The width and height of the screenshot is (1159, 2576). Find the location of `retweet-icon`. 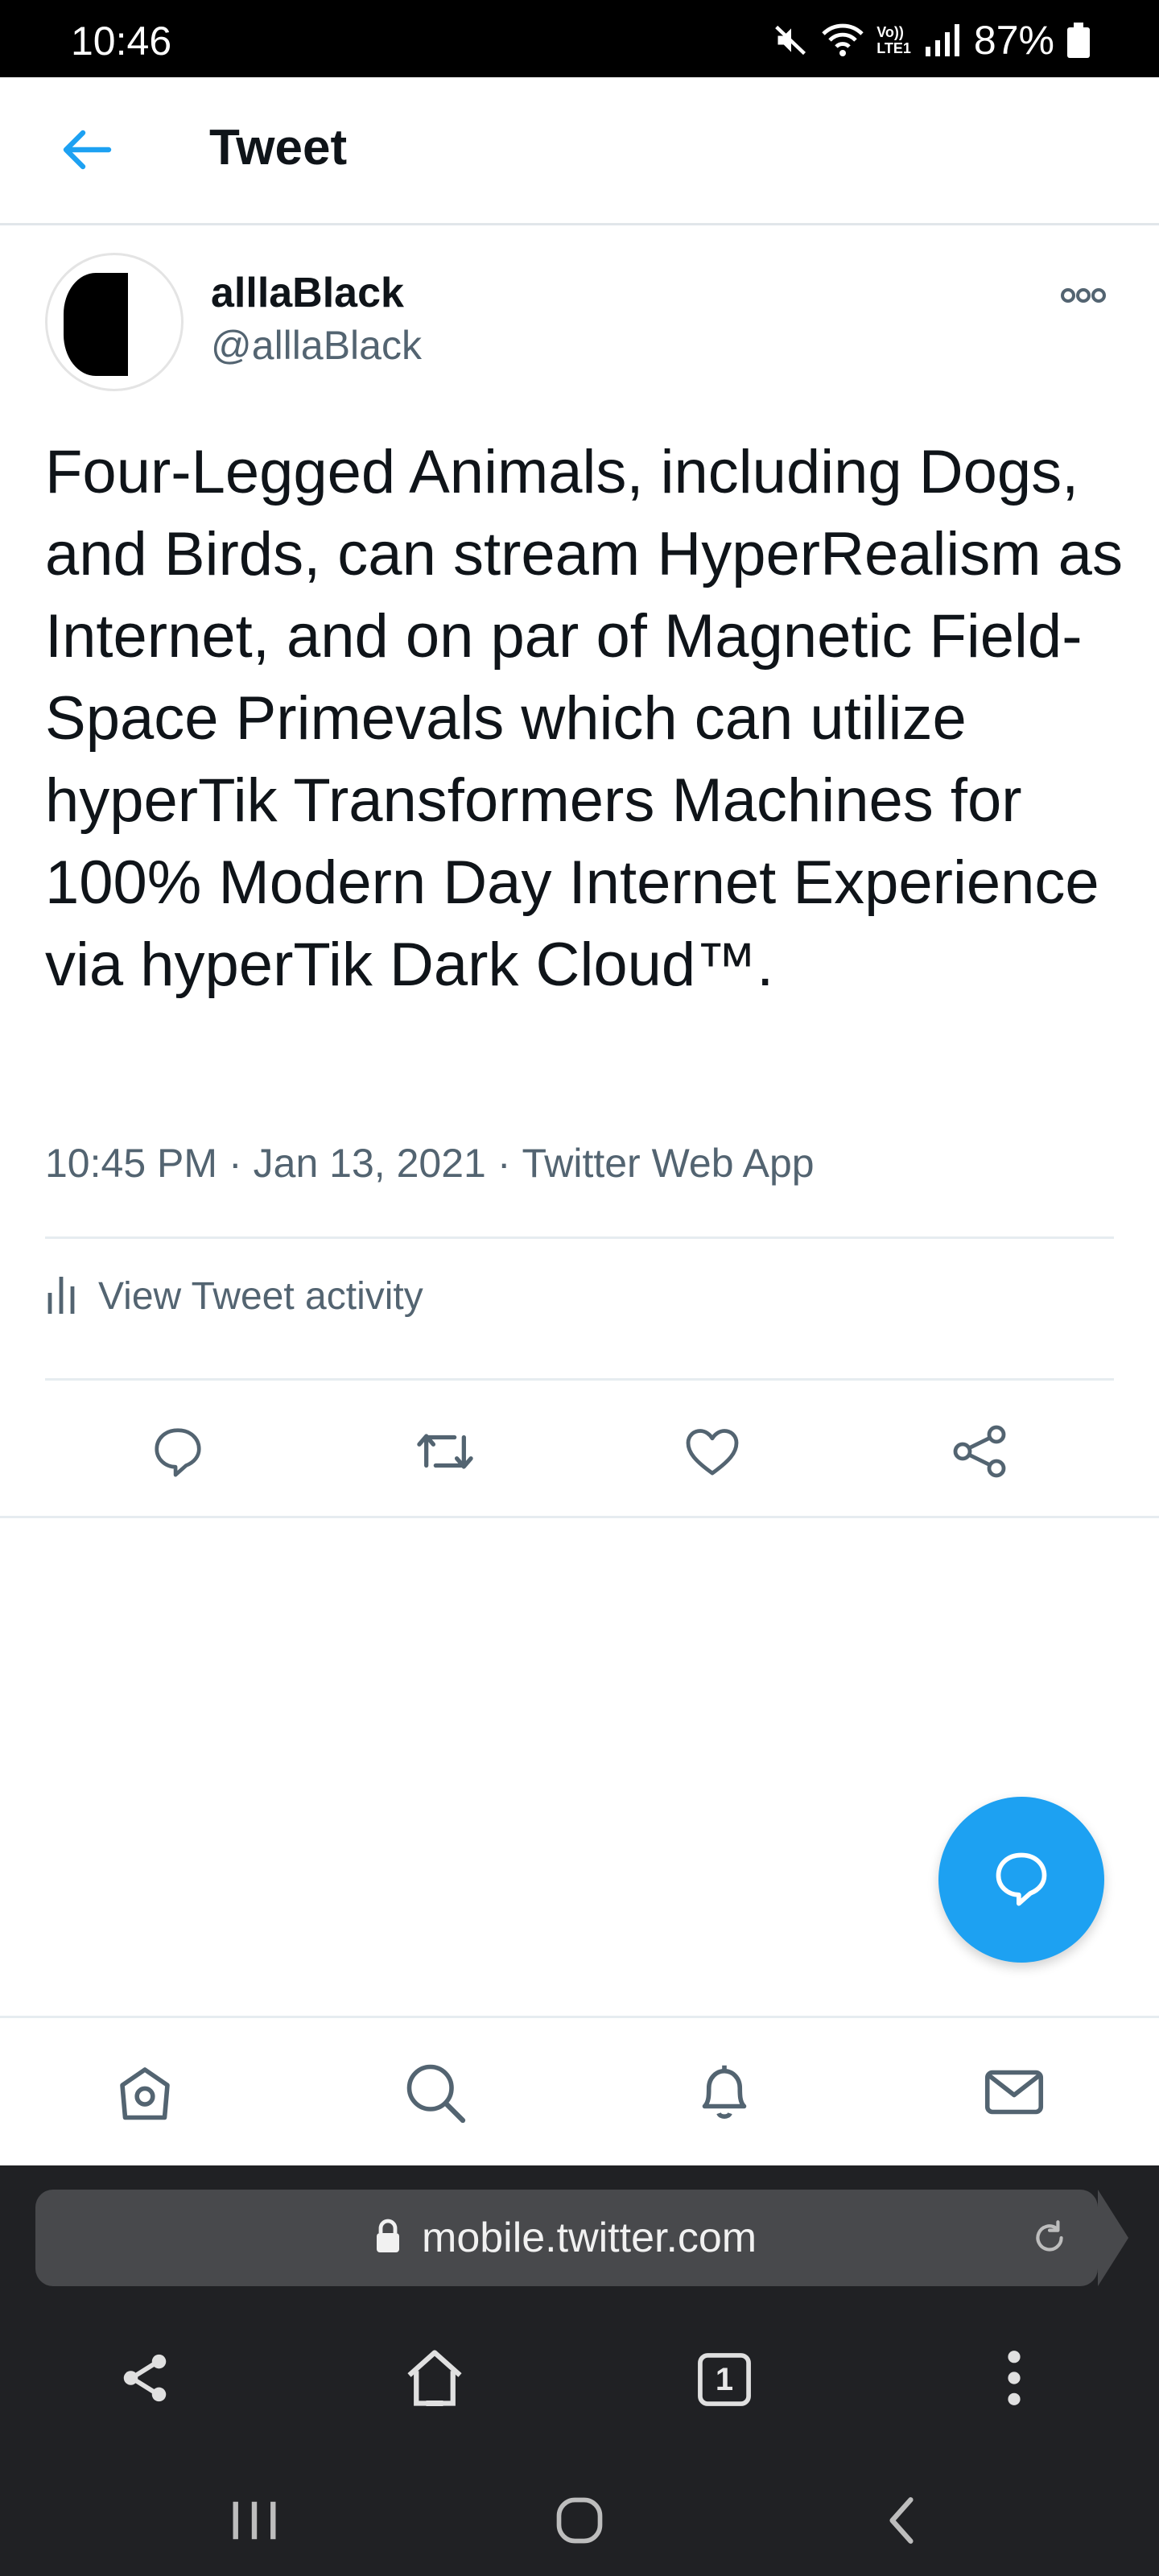

retweet-icon is located at coordinates (445, 1453).